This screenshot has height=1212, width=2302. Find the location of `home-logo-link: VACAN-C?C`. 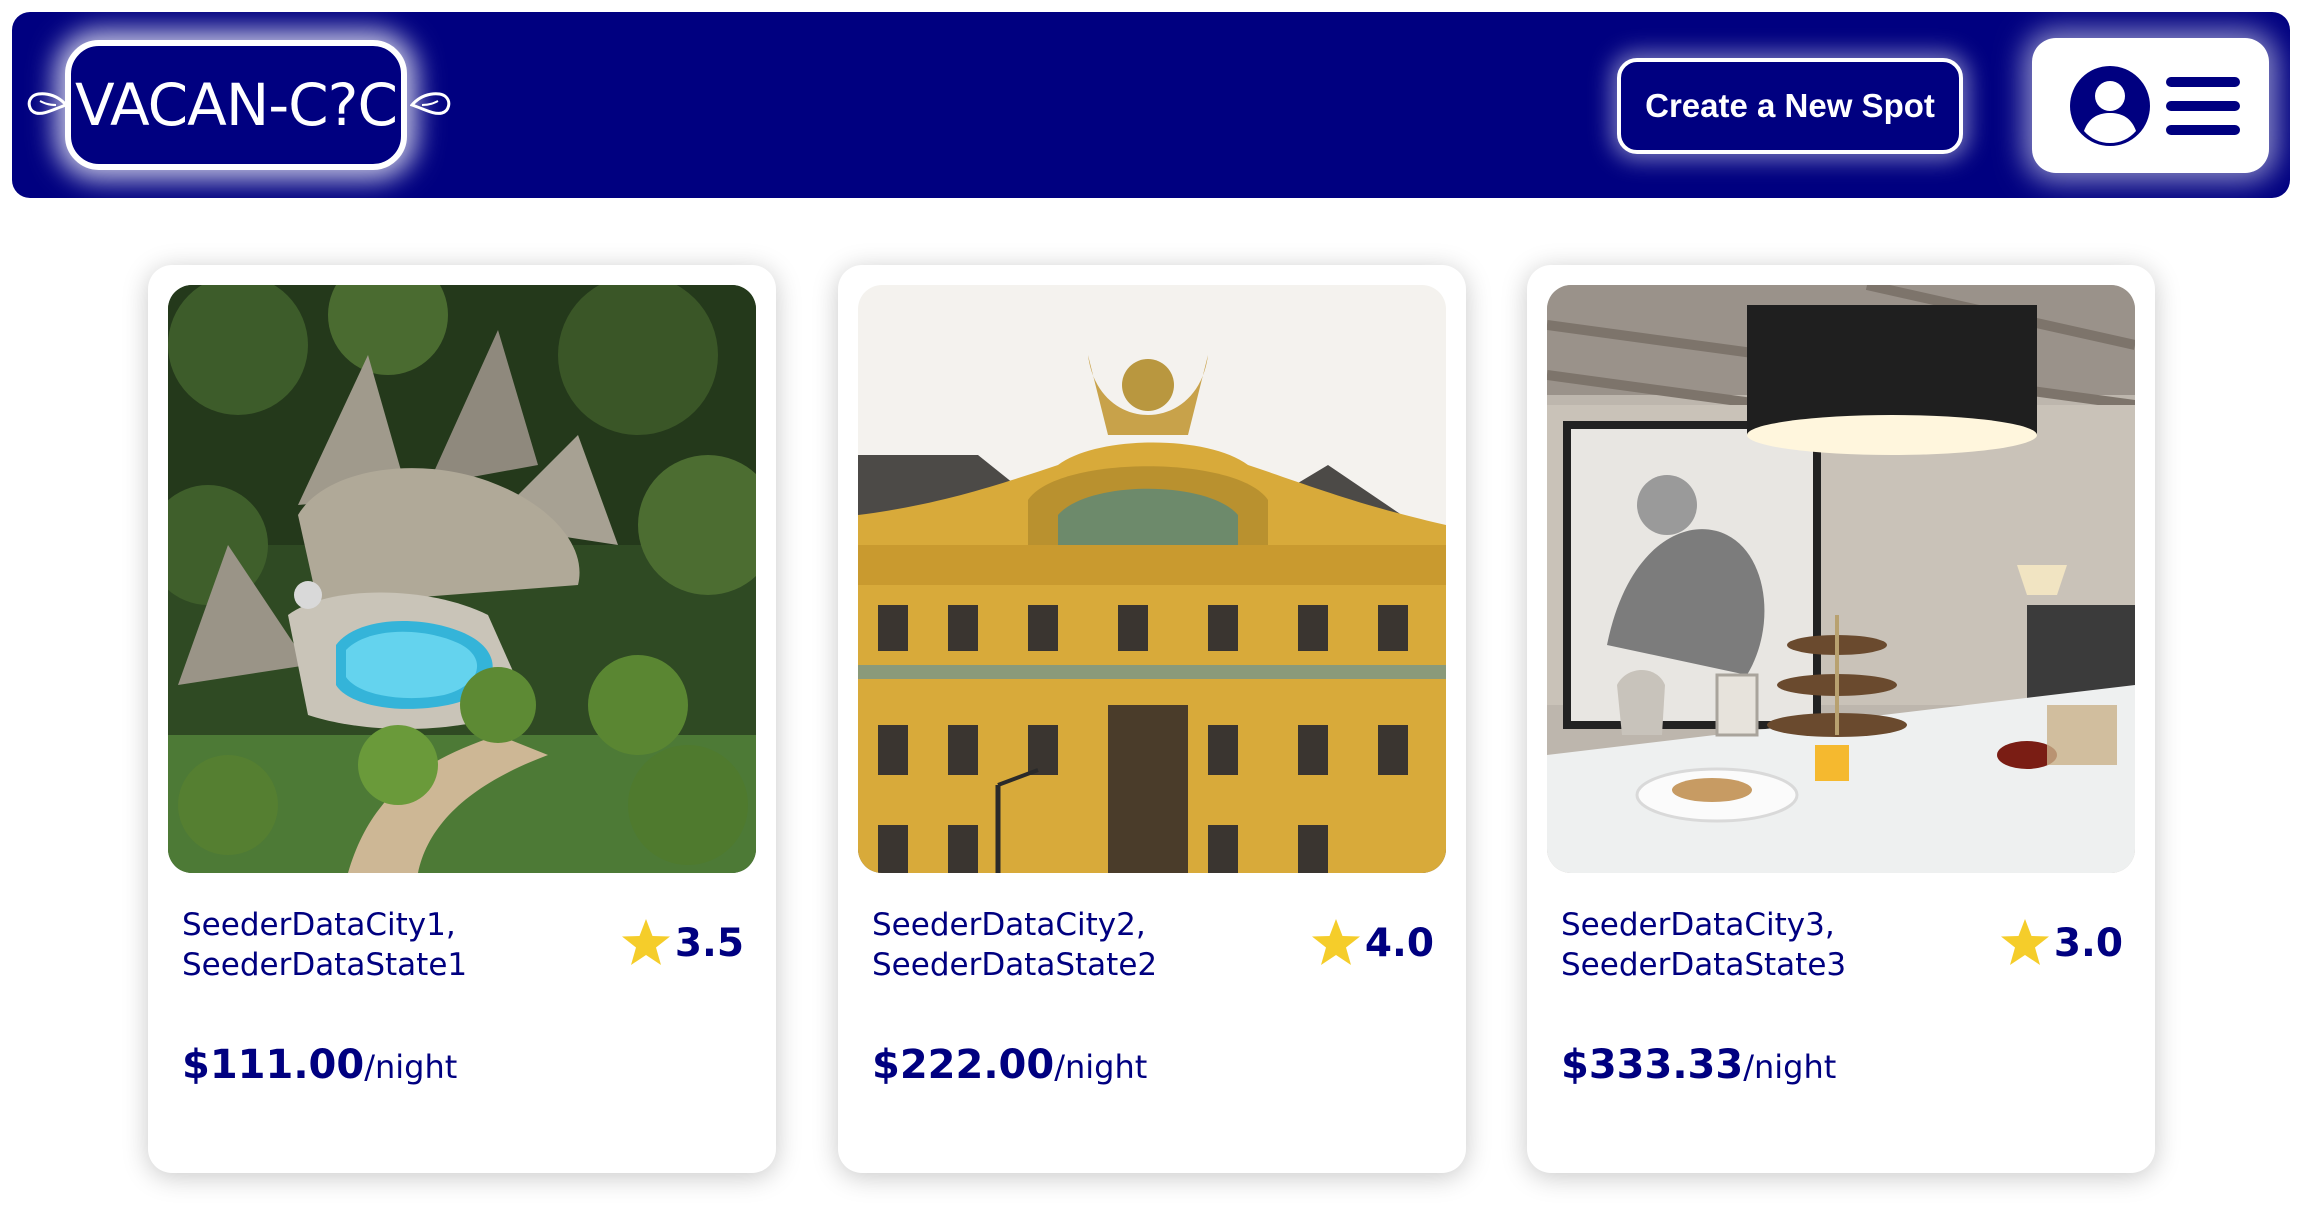

home-logo-link: VACAN-C?C is located at coordinates (236, 105).